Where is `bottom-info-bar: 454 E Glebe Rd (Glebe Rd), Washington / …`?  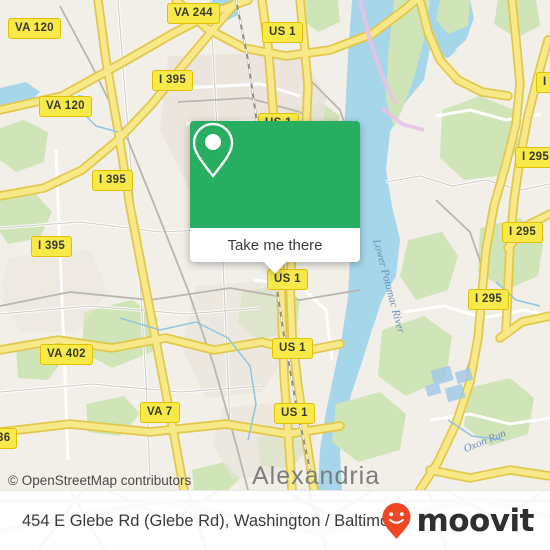
bottom-info-bar: 454 E Glebe Rd (Glebe Rd), Washington / … is located at coordinates (275, 520).